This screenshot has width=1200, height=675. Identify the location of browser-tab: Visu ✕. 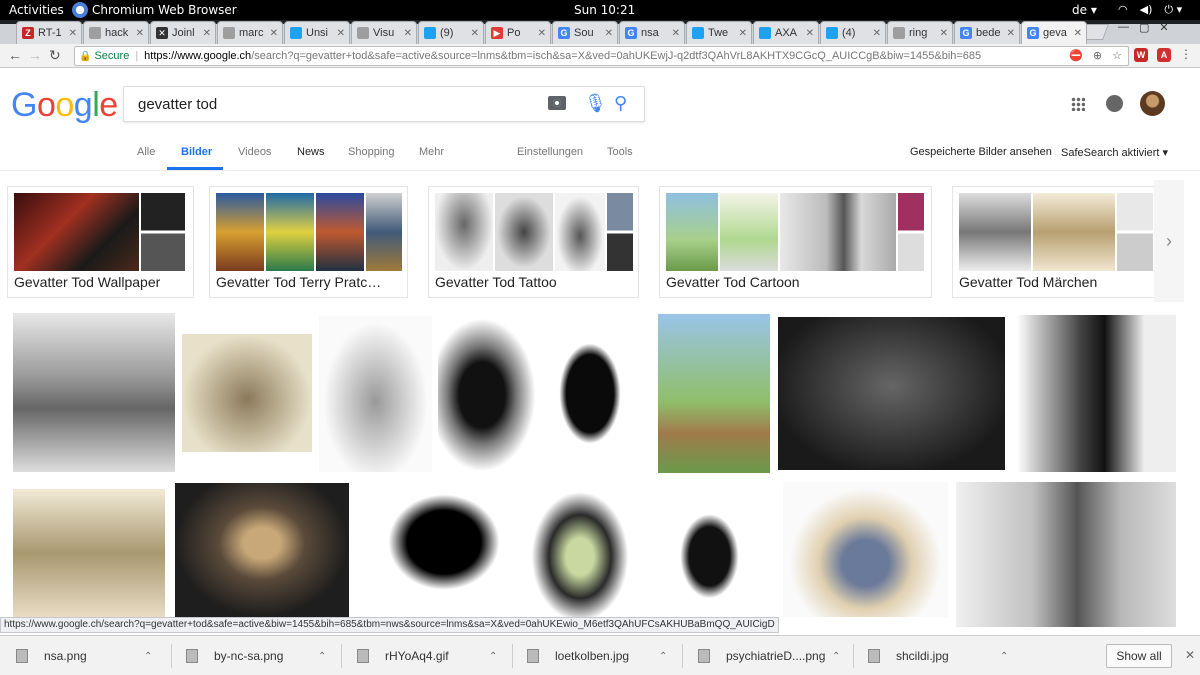
(384, 32).